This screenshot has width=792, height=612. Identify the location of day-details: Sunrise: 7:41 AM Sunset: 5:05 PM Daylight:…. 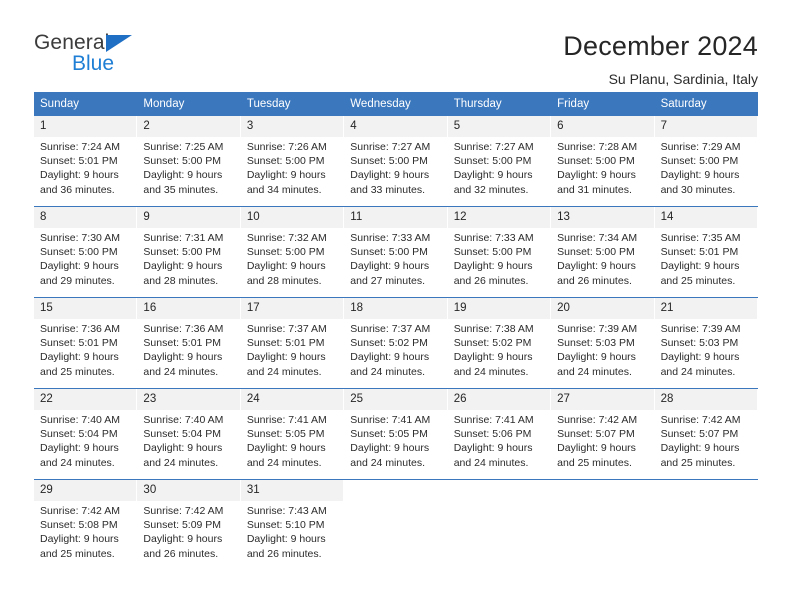
(292, 443).